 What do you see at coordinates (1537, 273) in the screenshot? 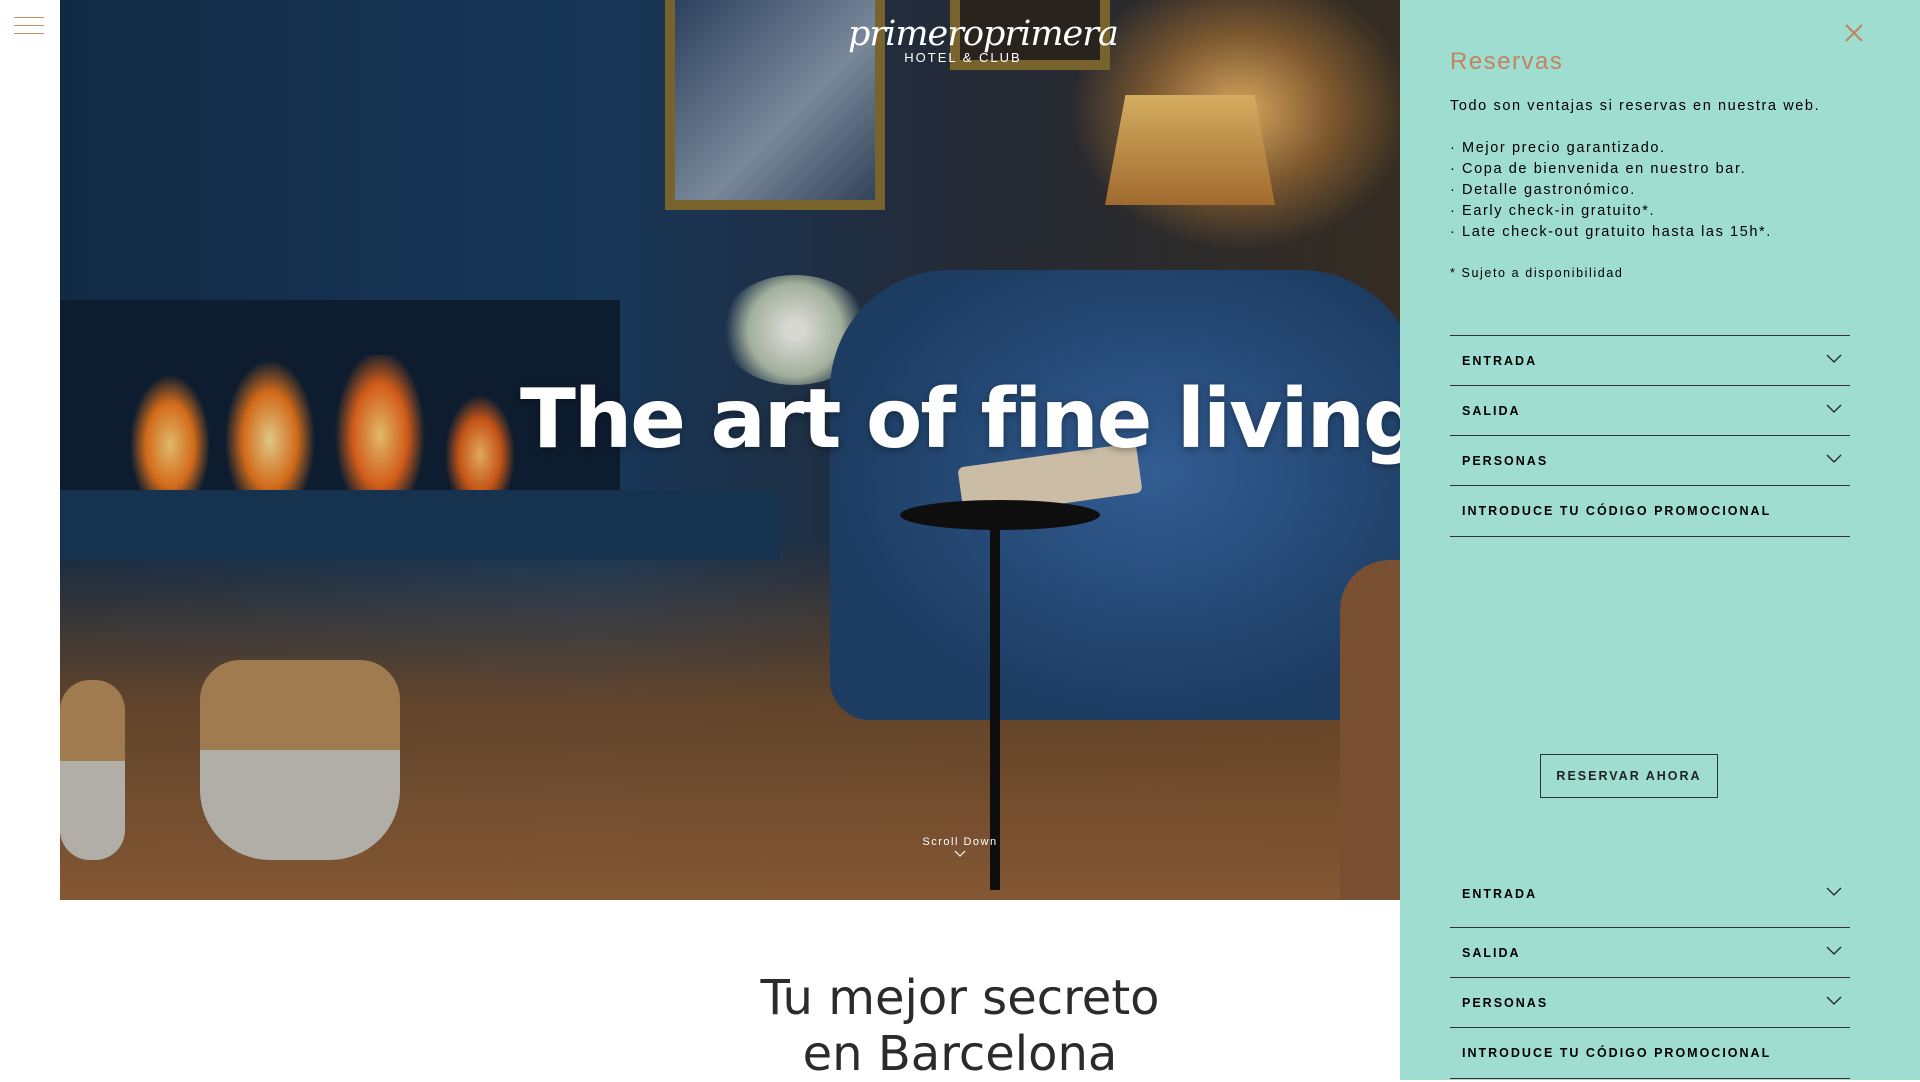
I see `availability-note: * Sujeto a disponibilidad` at bounding box center [1537, 273].